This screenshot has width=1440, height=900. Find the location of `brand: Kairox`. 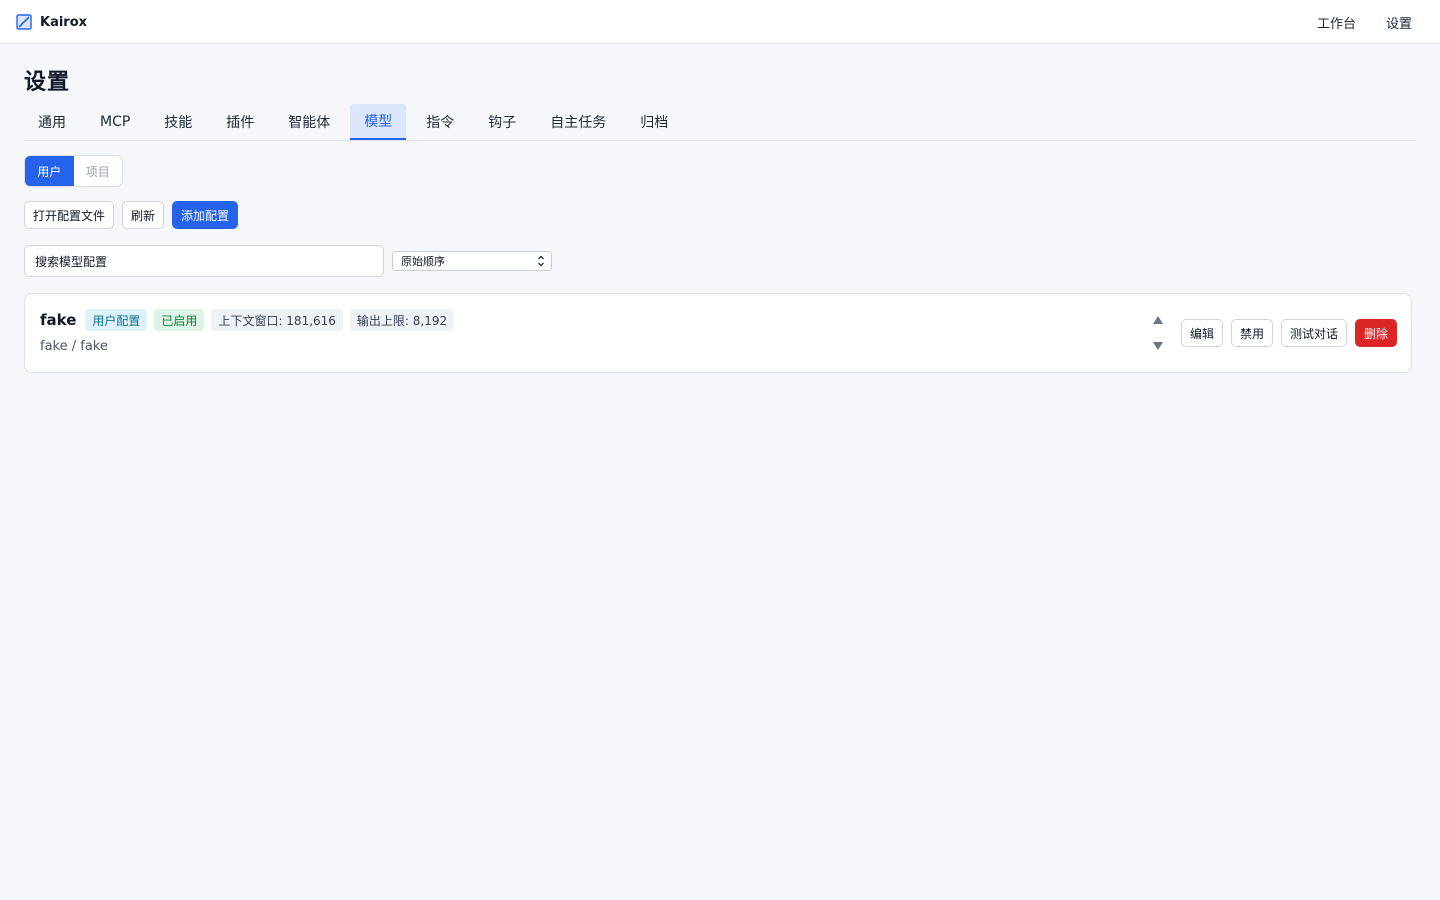

brand: Kairox is located at coordinates (51, 22).